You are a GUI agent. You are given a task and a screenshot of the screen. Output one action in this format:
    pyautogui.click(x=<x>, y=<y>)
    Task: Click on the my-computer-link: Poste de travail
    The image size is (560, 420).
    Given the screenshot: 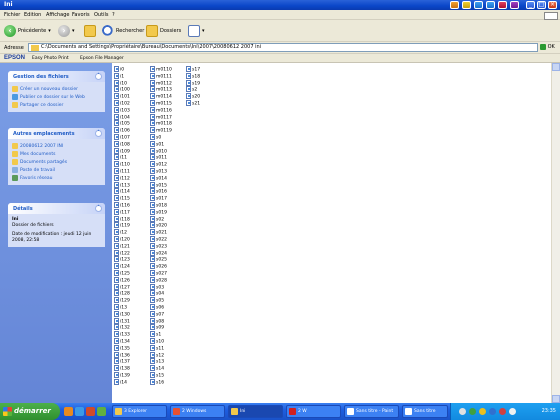 What is the action you would take?
    pyautogui.click(x=56, y=170)
    